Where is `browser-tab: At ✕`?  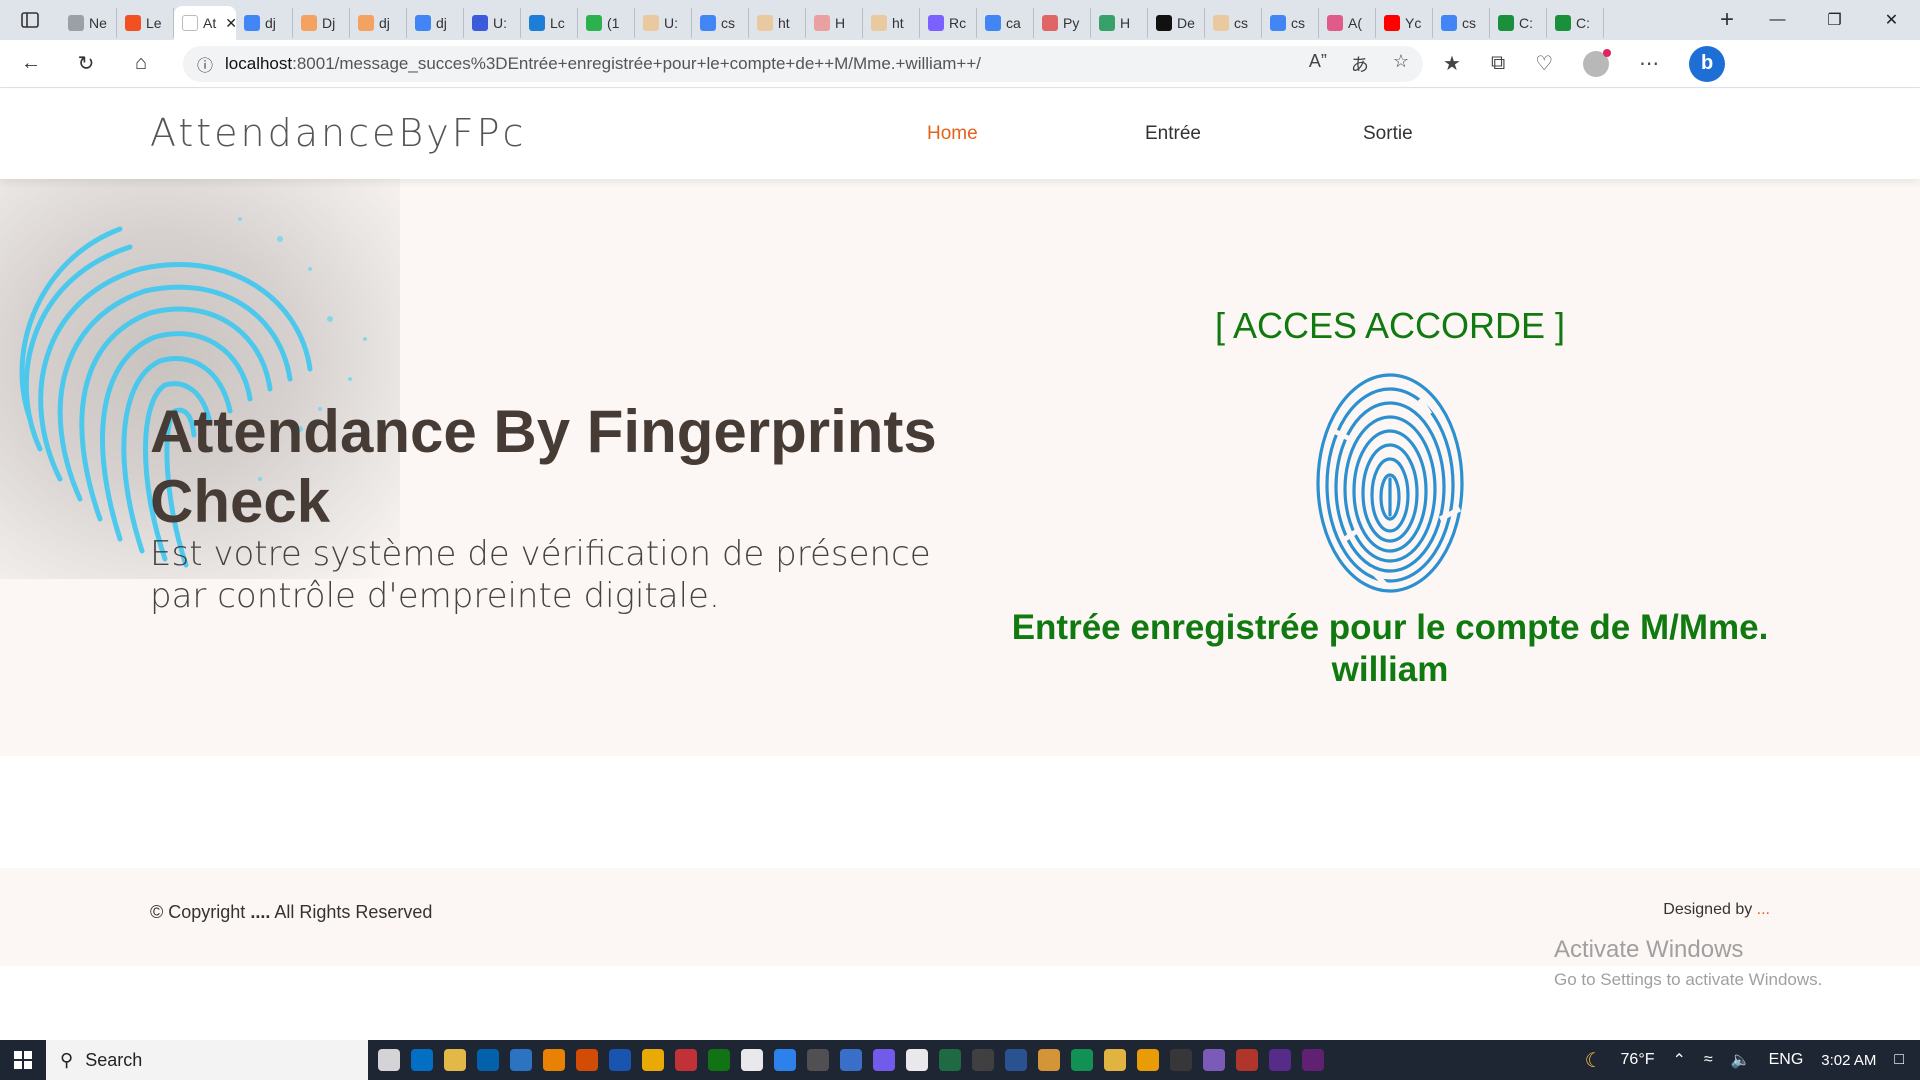
browser-tab: At ✕ is located at coordinates (205, 23).